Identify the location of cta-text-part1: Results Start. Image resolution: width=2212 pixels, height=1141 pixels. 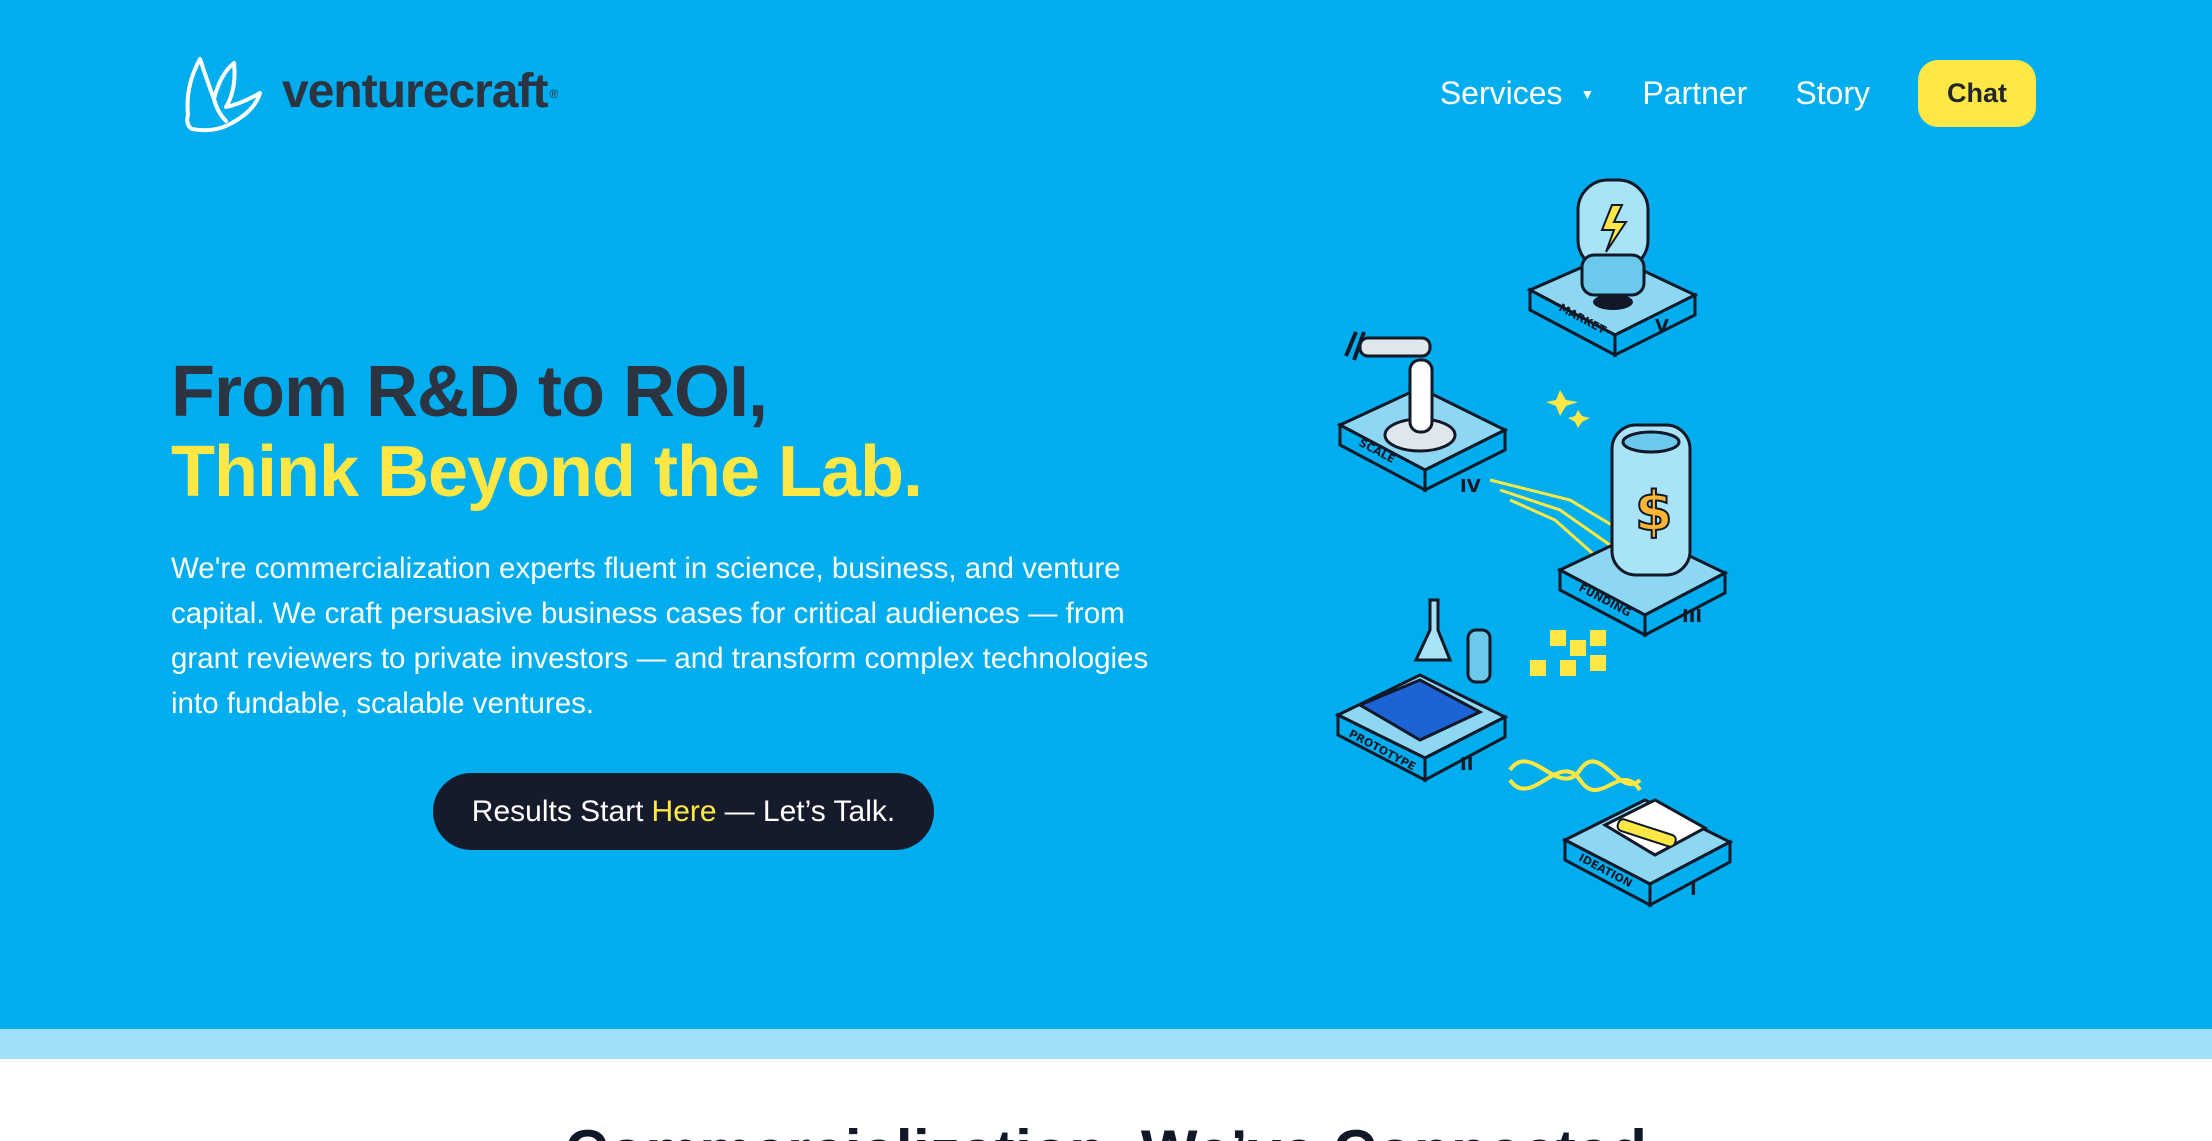
(557, 811).